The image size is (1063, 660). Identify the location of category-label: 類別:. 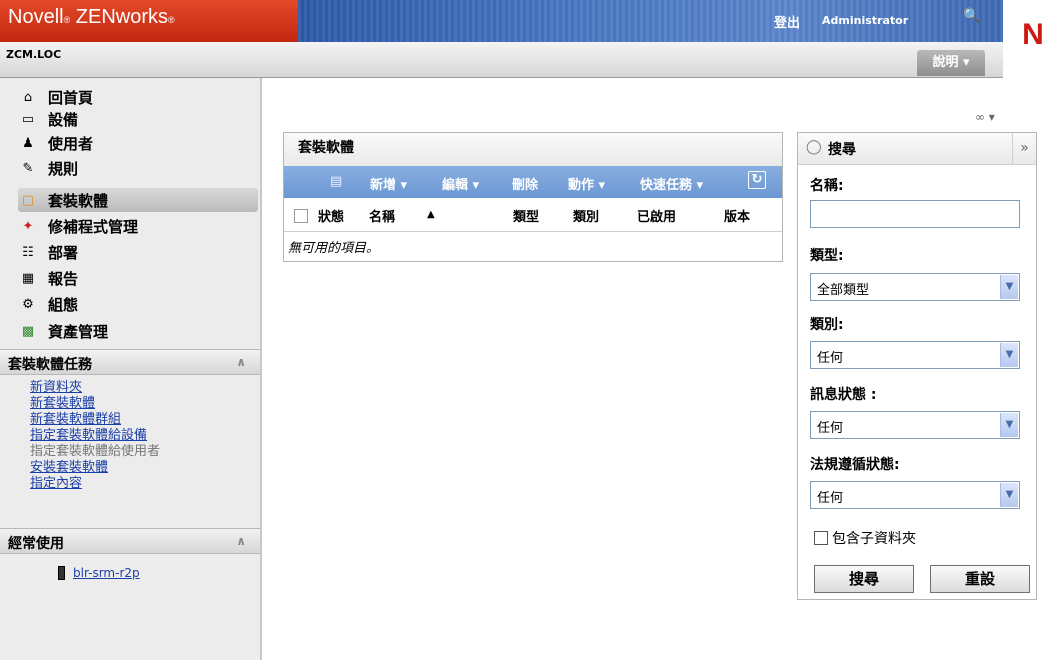
(827, 325).